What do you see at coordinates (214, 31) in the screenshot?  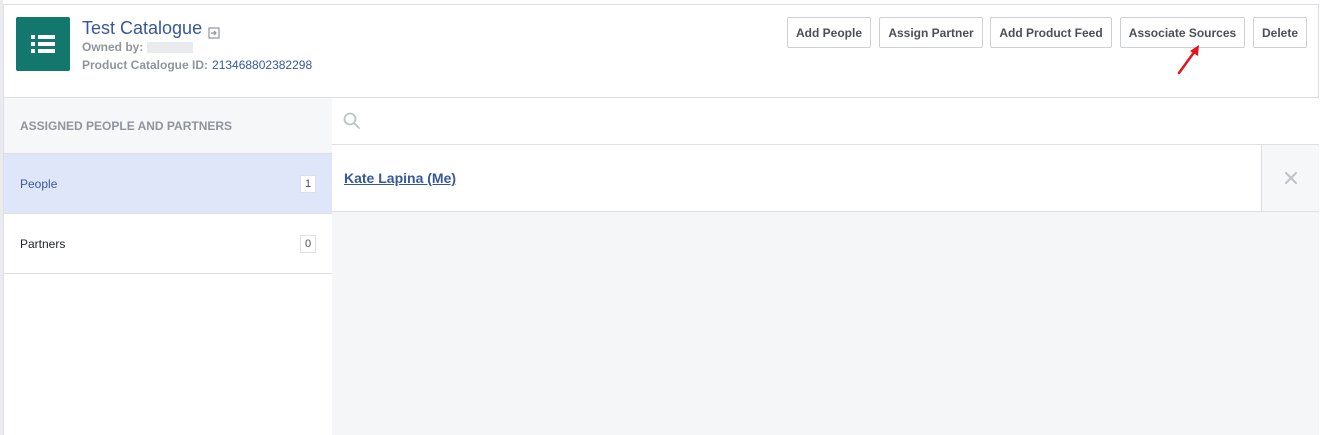 I see `open-external-icon` at bounding box center [214, 31].